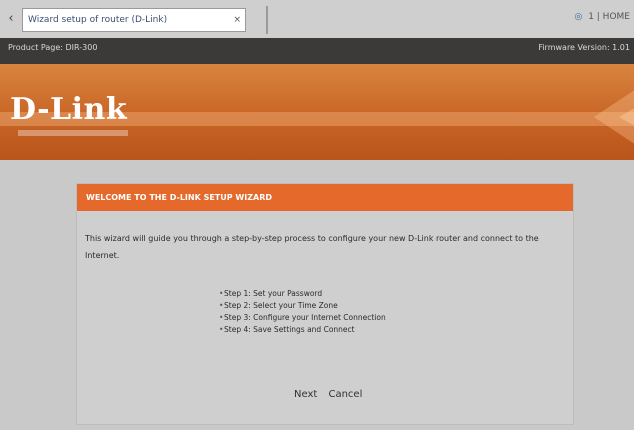 This screenshot has height=430, width=634. Describe the element at coordinates (345, 394) in the screenshot. I see `cancel-button: Cancel` at that location.